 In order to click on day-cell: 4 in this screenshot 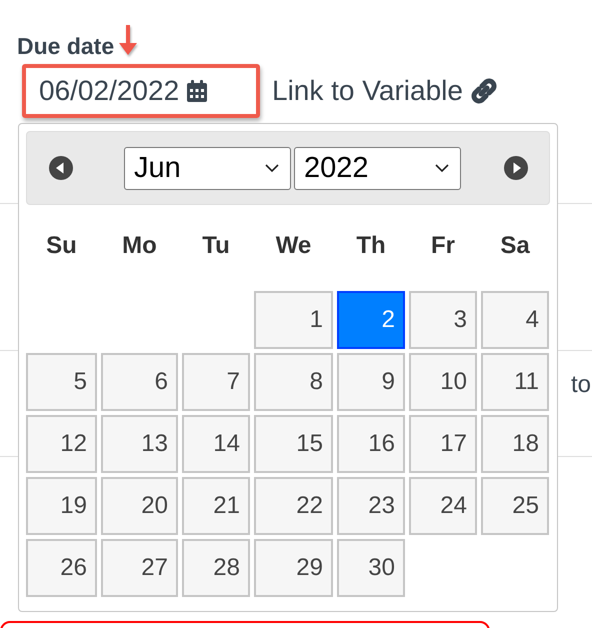, I will do `click(515, 320)`.